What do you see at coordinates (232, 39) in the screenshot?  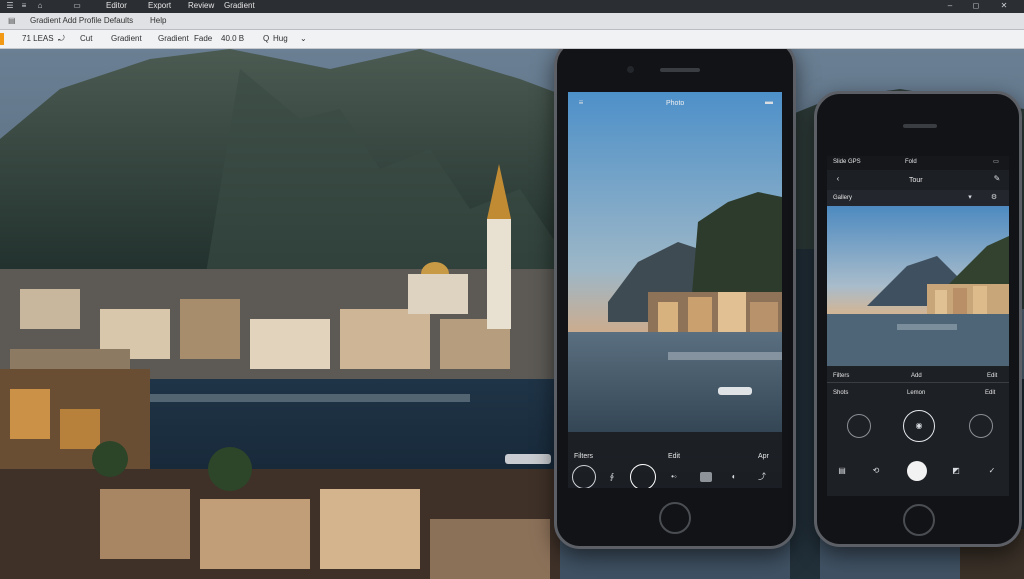 I see `option-value: 40.0 B` at bounding box center [232, 39].